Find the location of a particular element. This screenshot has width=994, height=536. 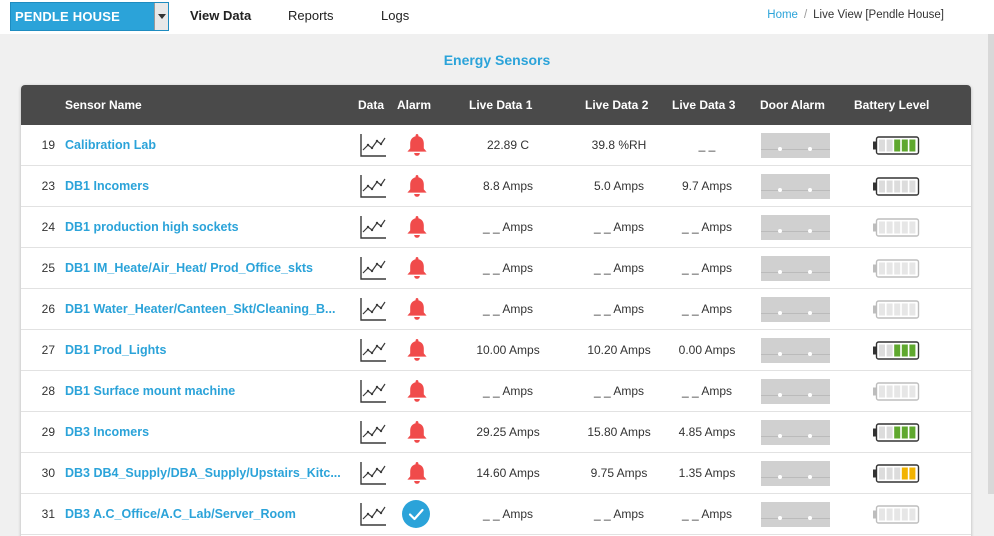

nav-view-data: View Data is located at coordinates (220, 15).